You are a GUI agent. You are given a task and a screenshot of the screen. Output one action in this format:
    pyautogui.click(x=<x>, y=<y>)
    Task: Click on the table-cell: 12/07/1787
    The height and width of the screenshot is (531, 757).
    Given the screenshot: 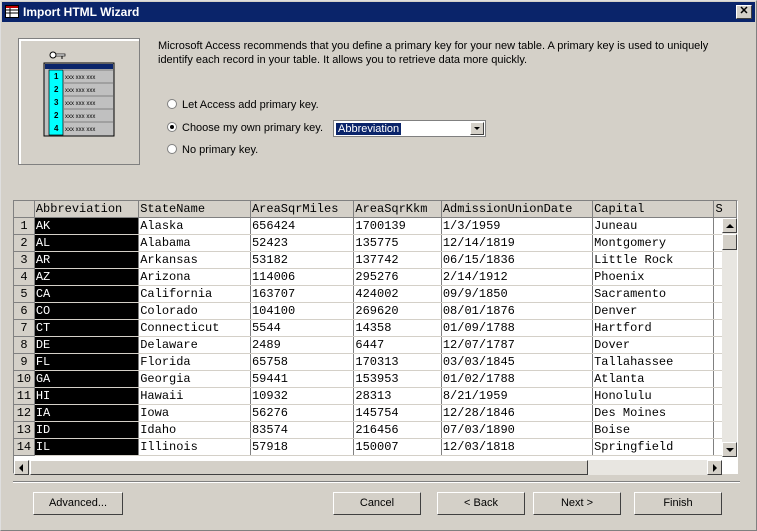 What is the action you would take?
    pyautogui.click(x=517, y=345)
    